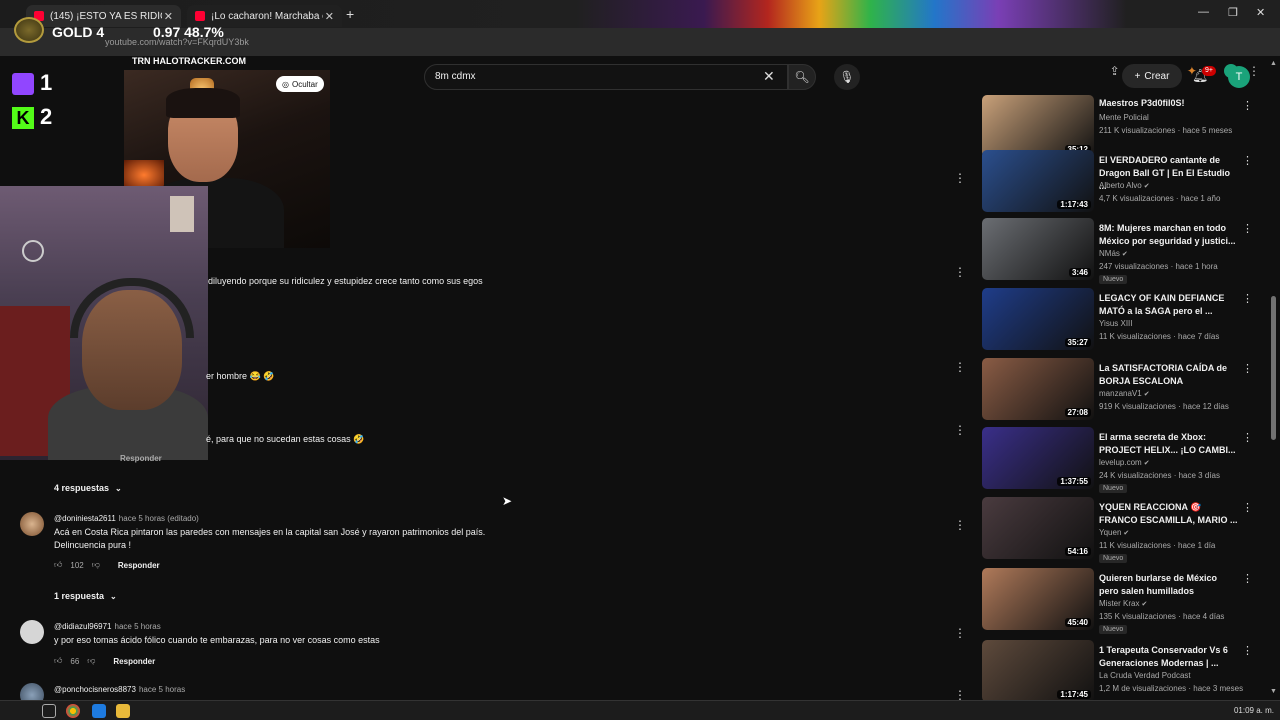  What do you see at coordinates (1260, 12) in the screenshot?
I see `close-window-button: ✕` at bounding box center [1260, 12].